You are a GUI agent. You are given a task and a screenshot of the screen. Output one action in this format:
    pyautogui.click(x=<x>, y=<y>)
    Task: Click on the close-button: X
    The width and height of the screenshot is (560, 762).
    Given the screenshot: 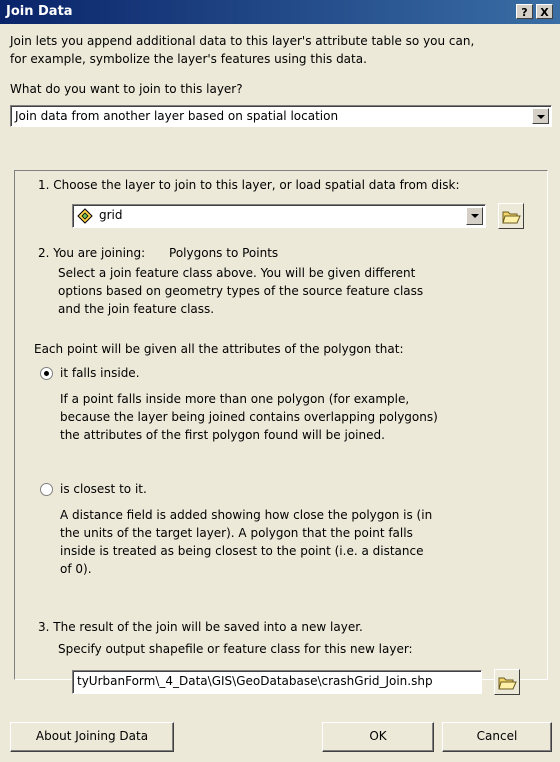 What is the action you would take?
    pyautogui.click(x=544, y=11)
    